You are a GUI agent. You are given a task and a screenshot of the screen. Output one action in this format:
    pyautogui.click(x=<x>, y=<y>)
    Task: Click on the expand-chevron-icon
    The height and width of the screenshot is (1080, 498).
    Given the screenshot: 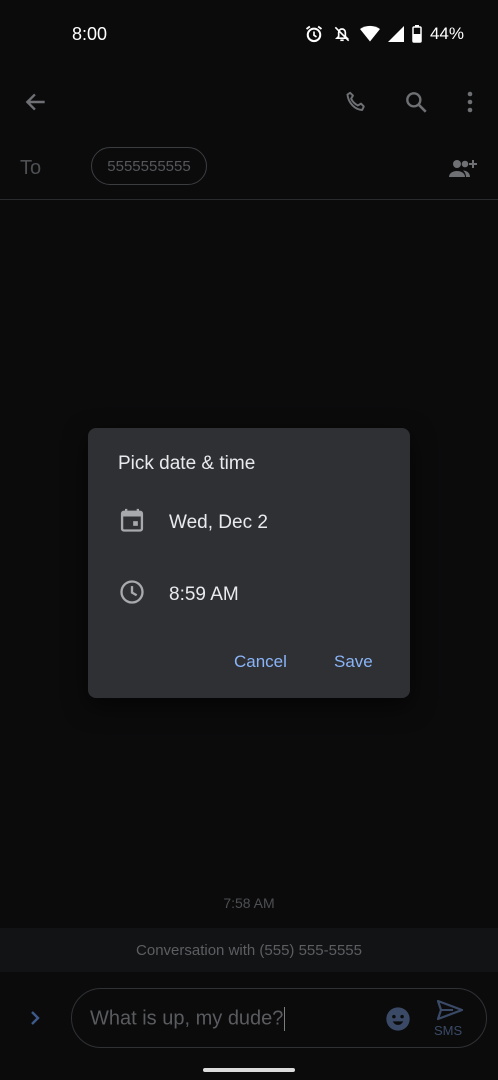 What is the action you would take?
    pyautogui.click(x=35, y=1018)
    